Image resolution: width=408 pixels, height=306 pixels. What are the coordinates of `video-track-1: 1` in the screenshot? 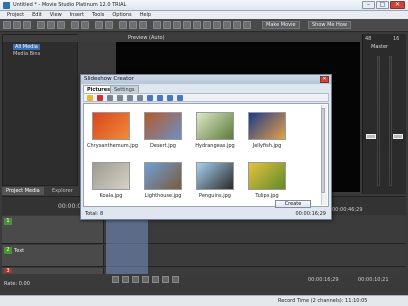 It's located at (204, 230).